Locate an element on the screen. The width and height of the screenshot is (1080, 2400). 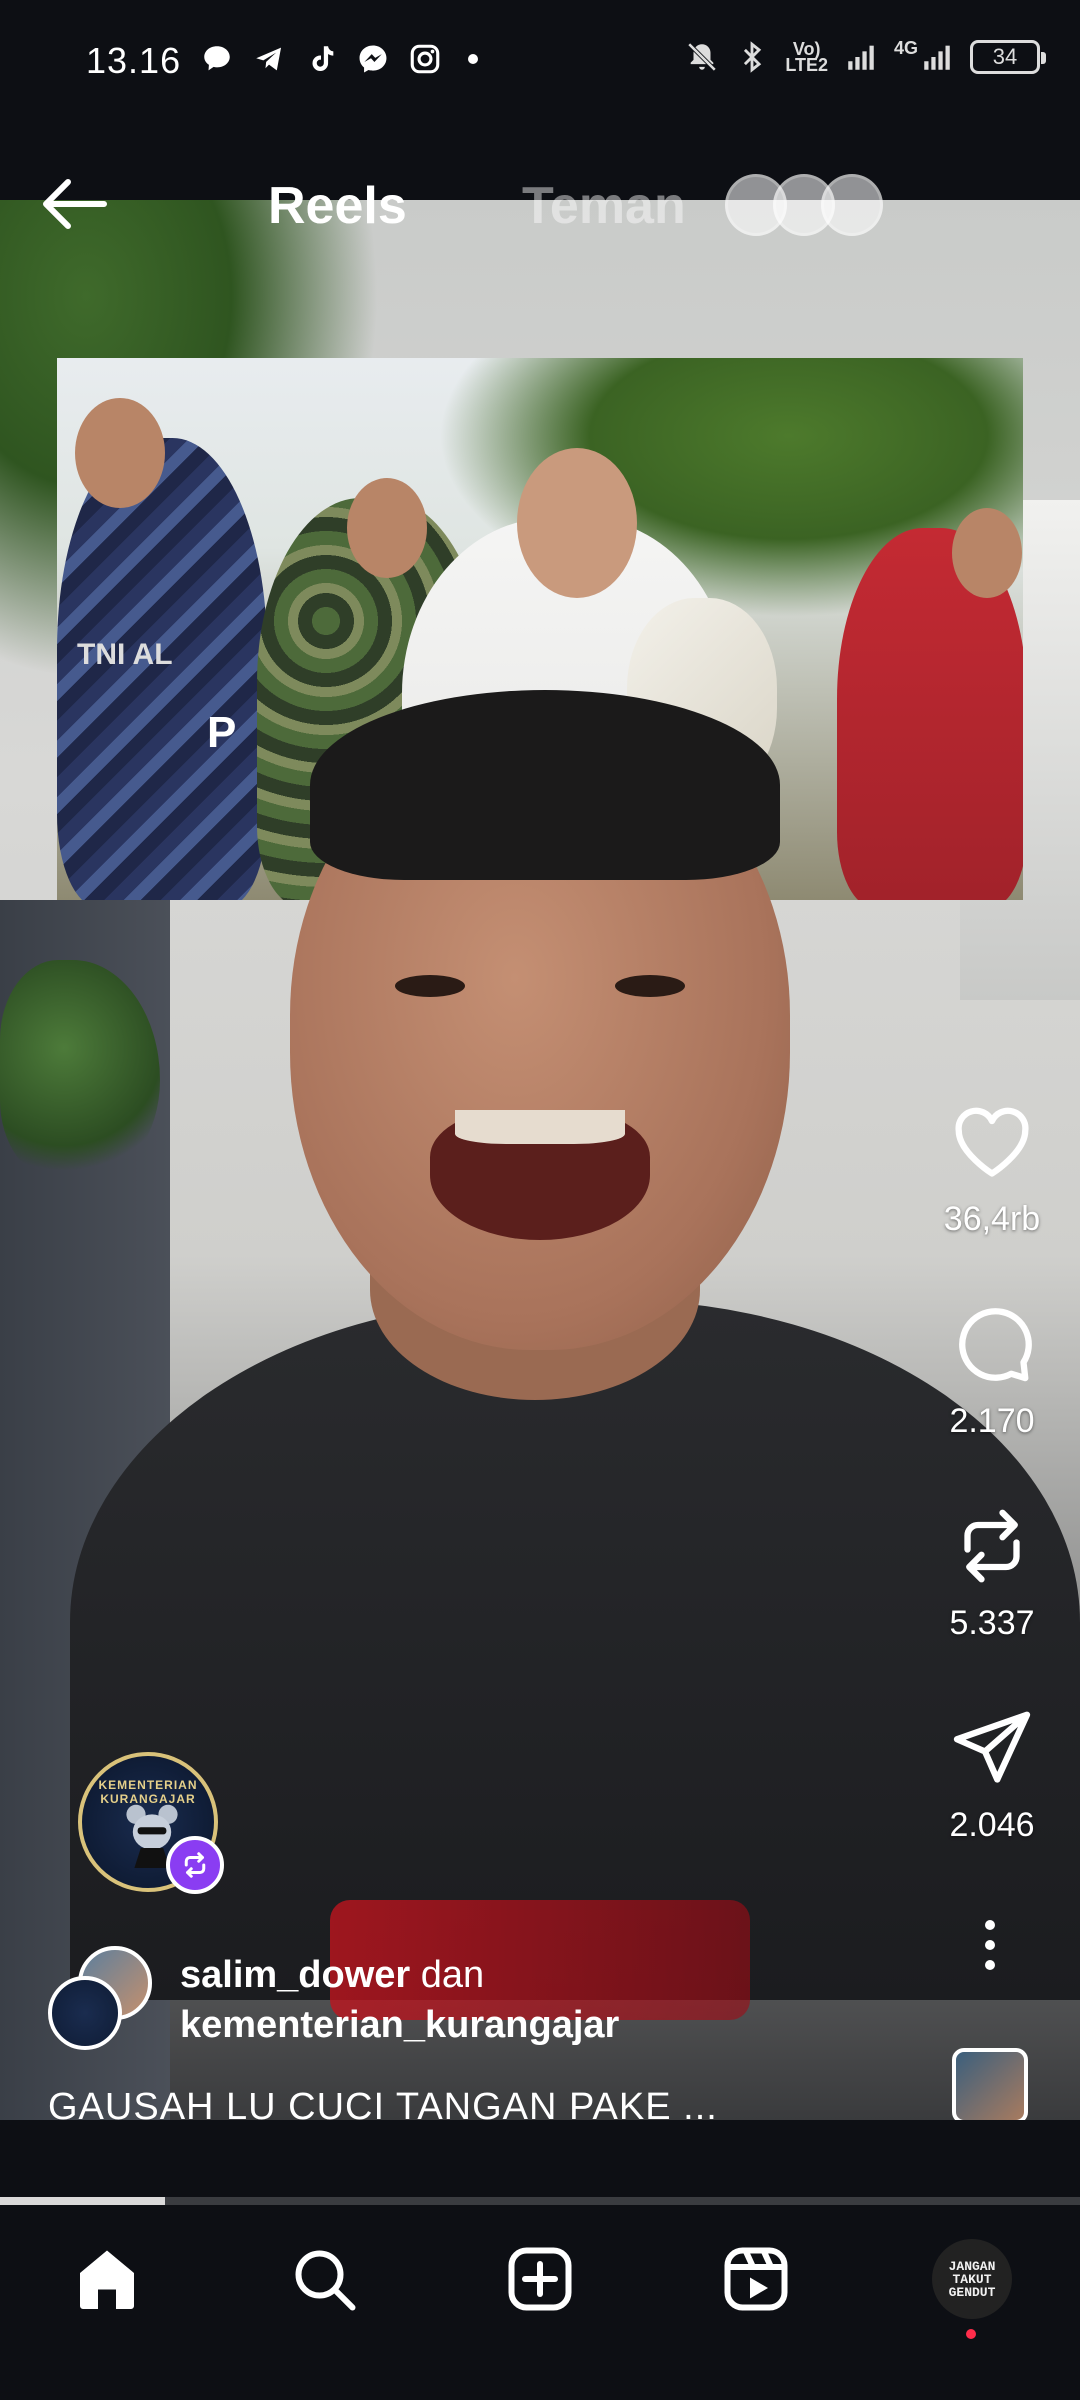
audio-thumbnail is located at coordinates (990, 2086).